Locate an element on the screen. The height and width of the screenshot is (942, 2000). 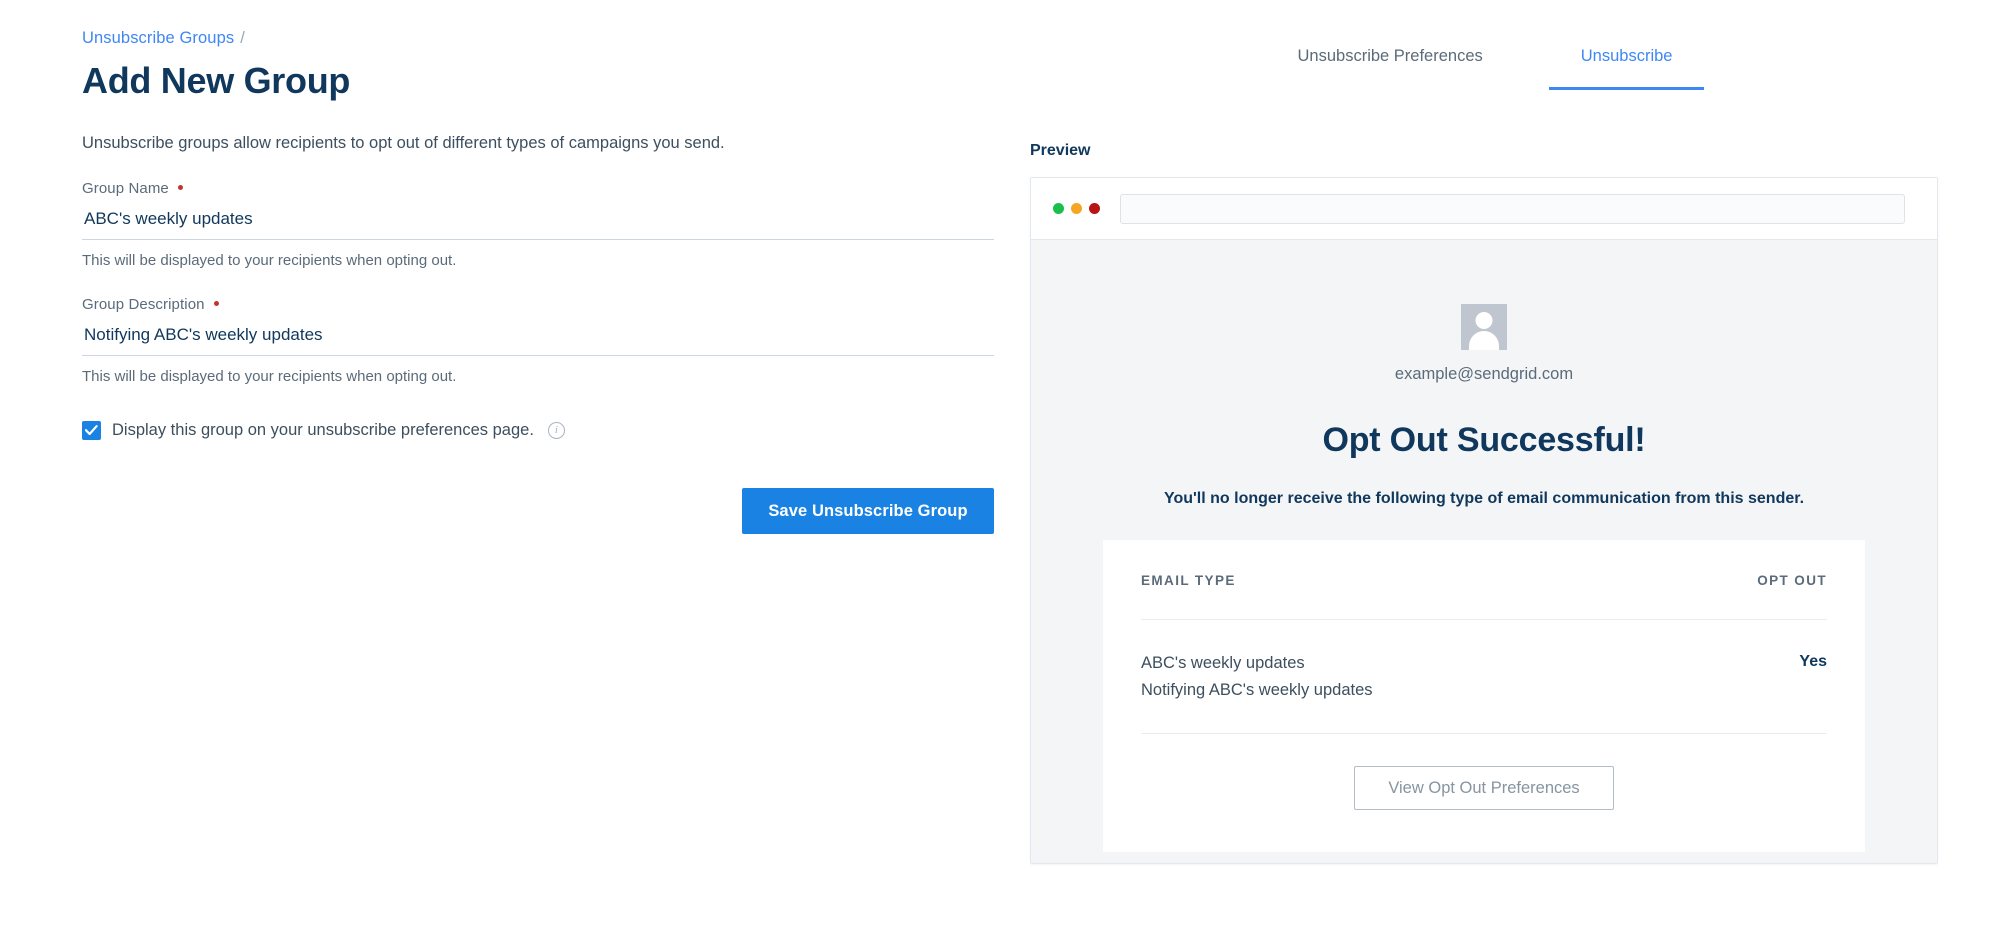
page-title: Add New Group is located at coordinates (216, 80).